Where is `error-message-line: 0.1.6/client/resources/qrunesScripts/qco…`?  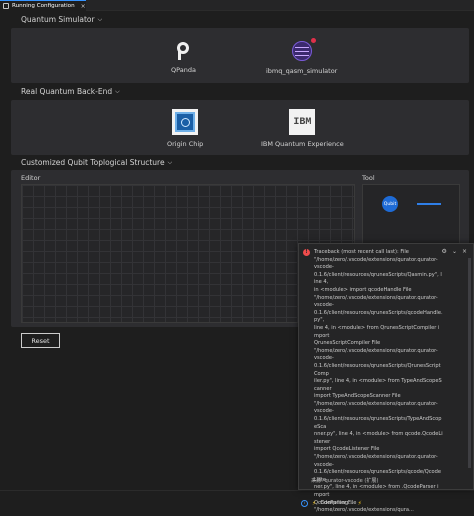 error-message-line: 0.1.6/client/resources/qrunesScripts/qco… is located at coordinates (378, 316).